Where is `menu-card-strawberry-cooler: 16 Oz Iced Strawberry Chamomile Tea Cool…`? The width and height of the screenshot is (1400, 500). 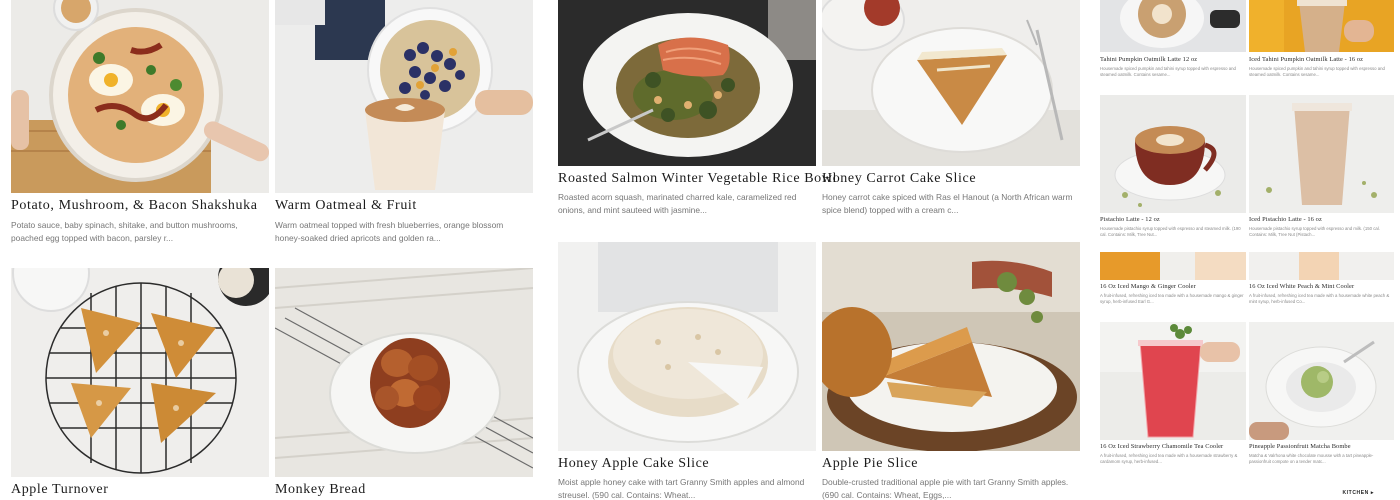
menu-card-strawberry-cooler: 16 Oz Iced Strawberry Chamomile Tea Cool… is located at coordinates (1173, 397).